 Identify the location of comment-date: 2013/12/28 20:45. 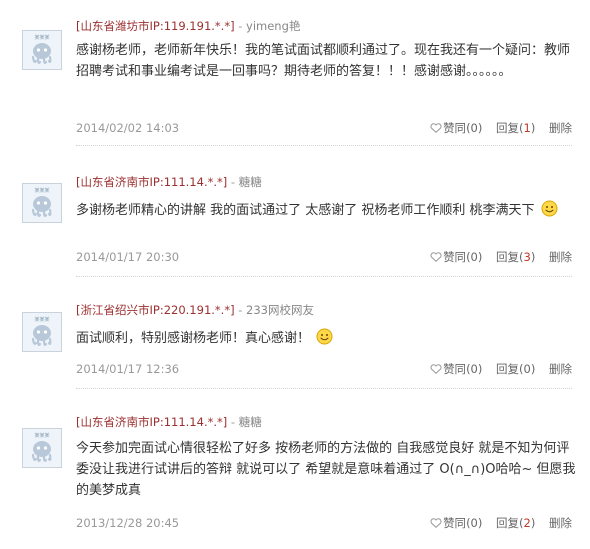
(128, 523).